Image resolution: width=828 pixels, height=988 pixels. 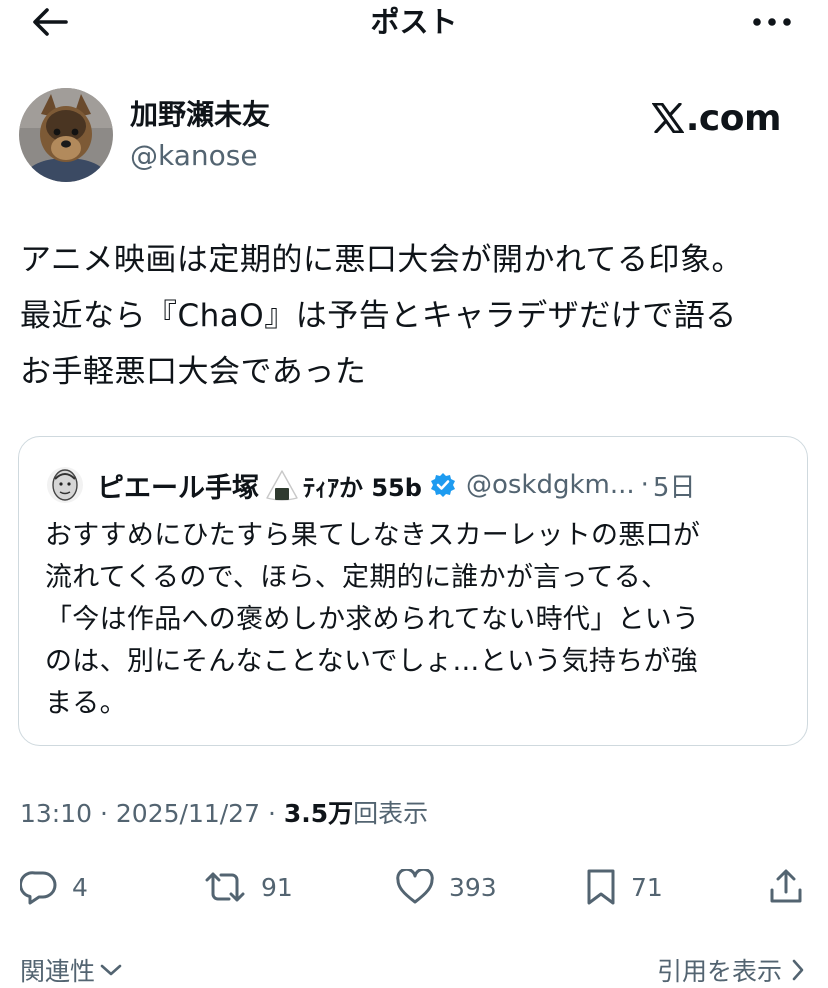 I want to click on author-display-name: 加野瀬未友, so click(x=200, y=115).